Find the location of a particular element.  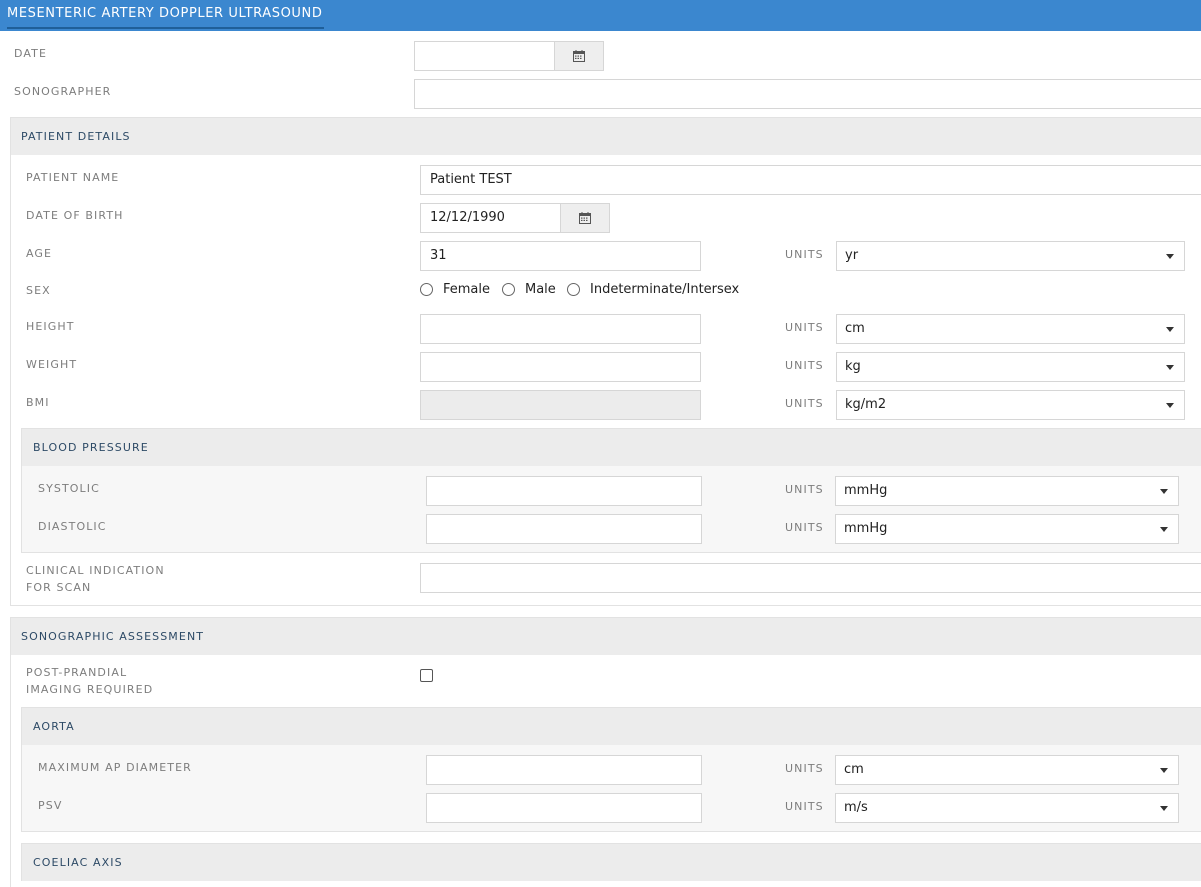

bmi-units-select: kg/m2 is located at coordinates (1010, 405).